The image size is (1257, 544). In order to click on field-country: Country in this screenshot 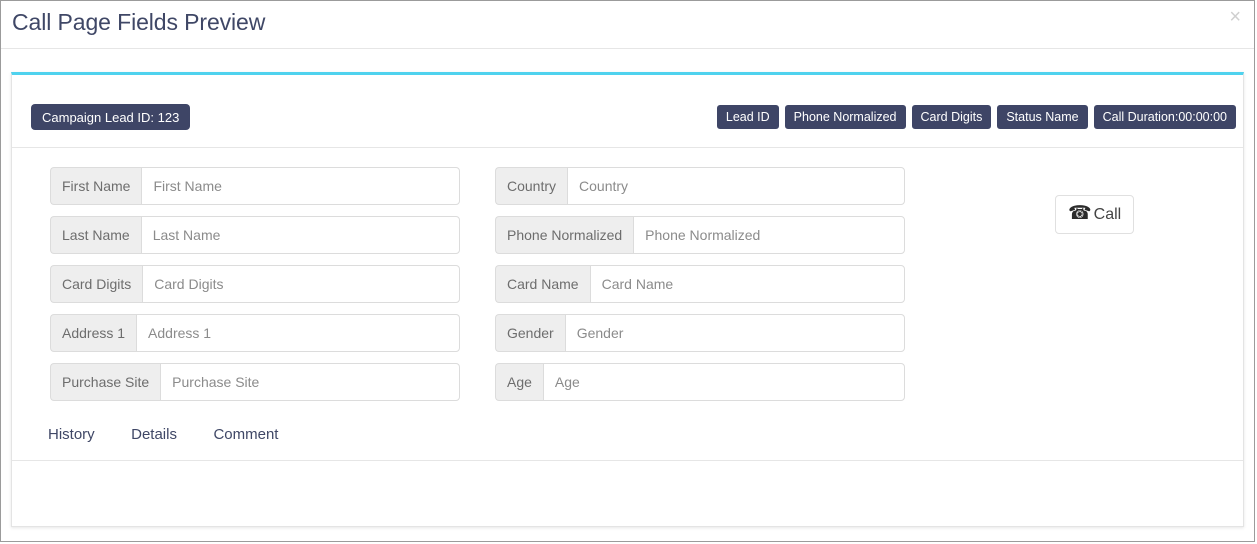, I will do `click(700, 186)`.